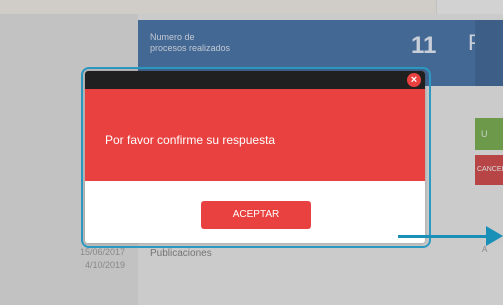 This screenshot has height=305, width=503. What do you see at coordinates (255, 80) in the screenshot?
I see `dialog-top-bar` at bounding box center [255, 80].